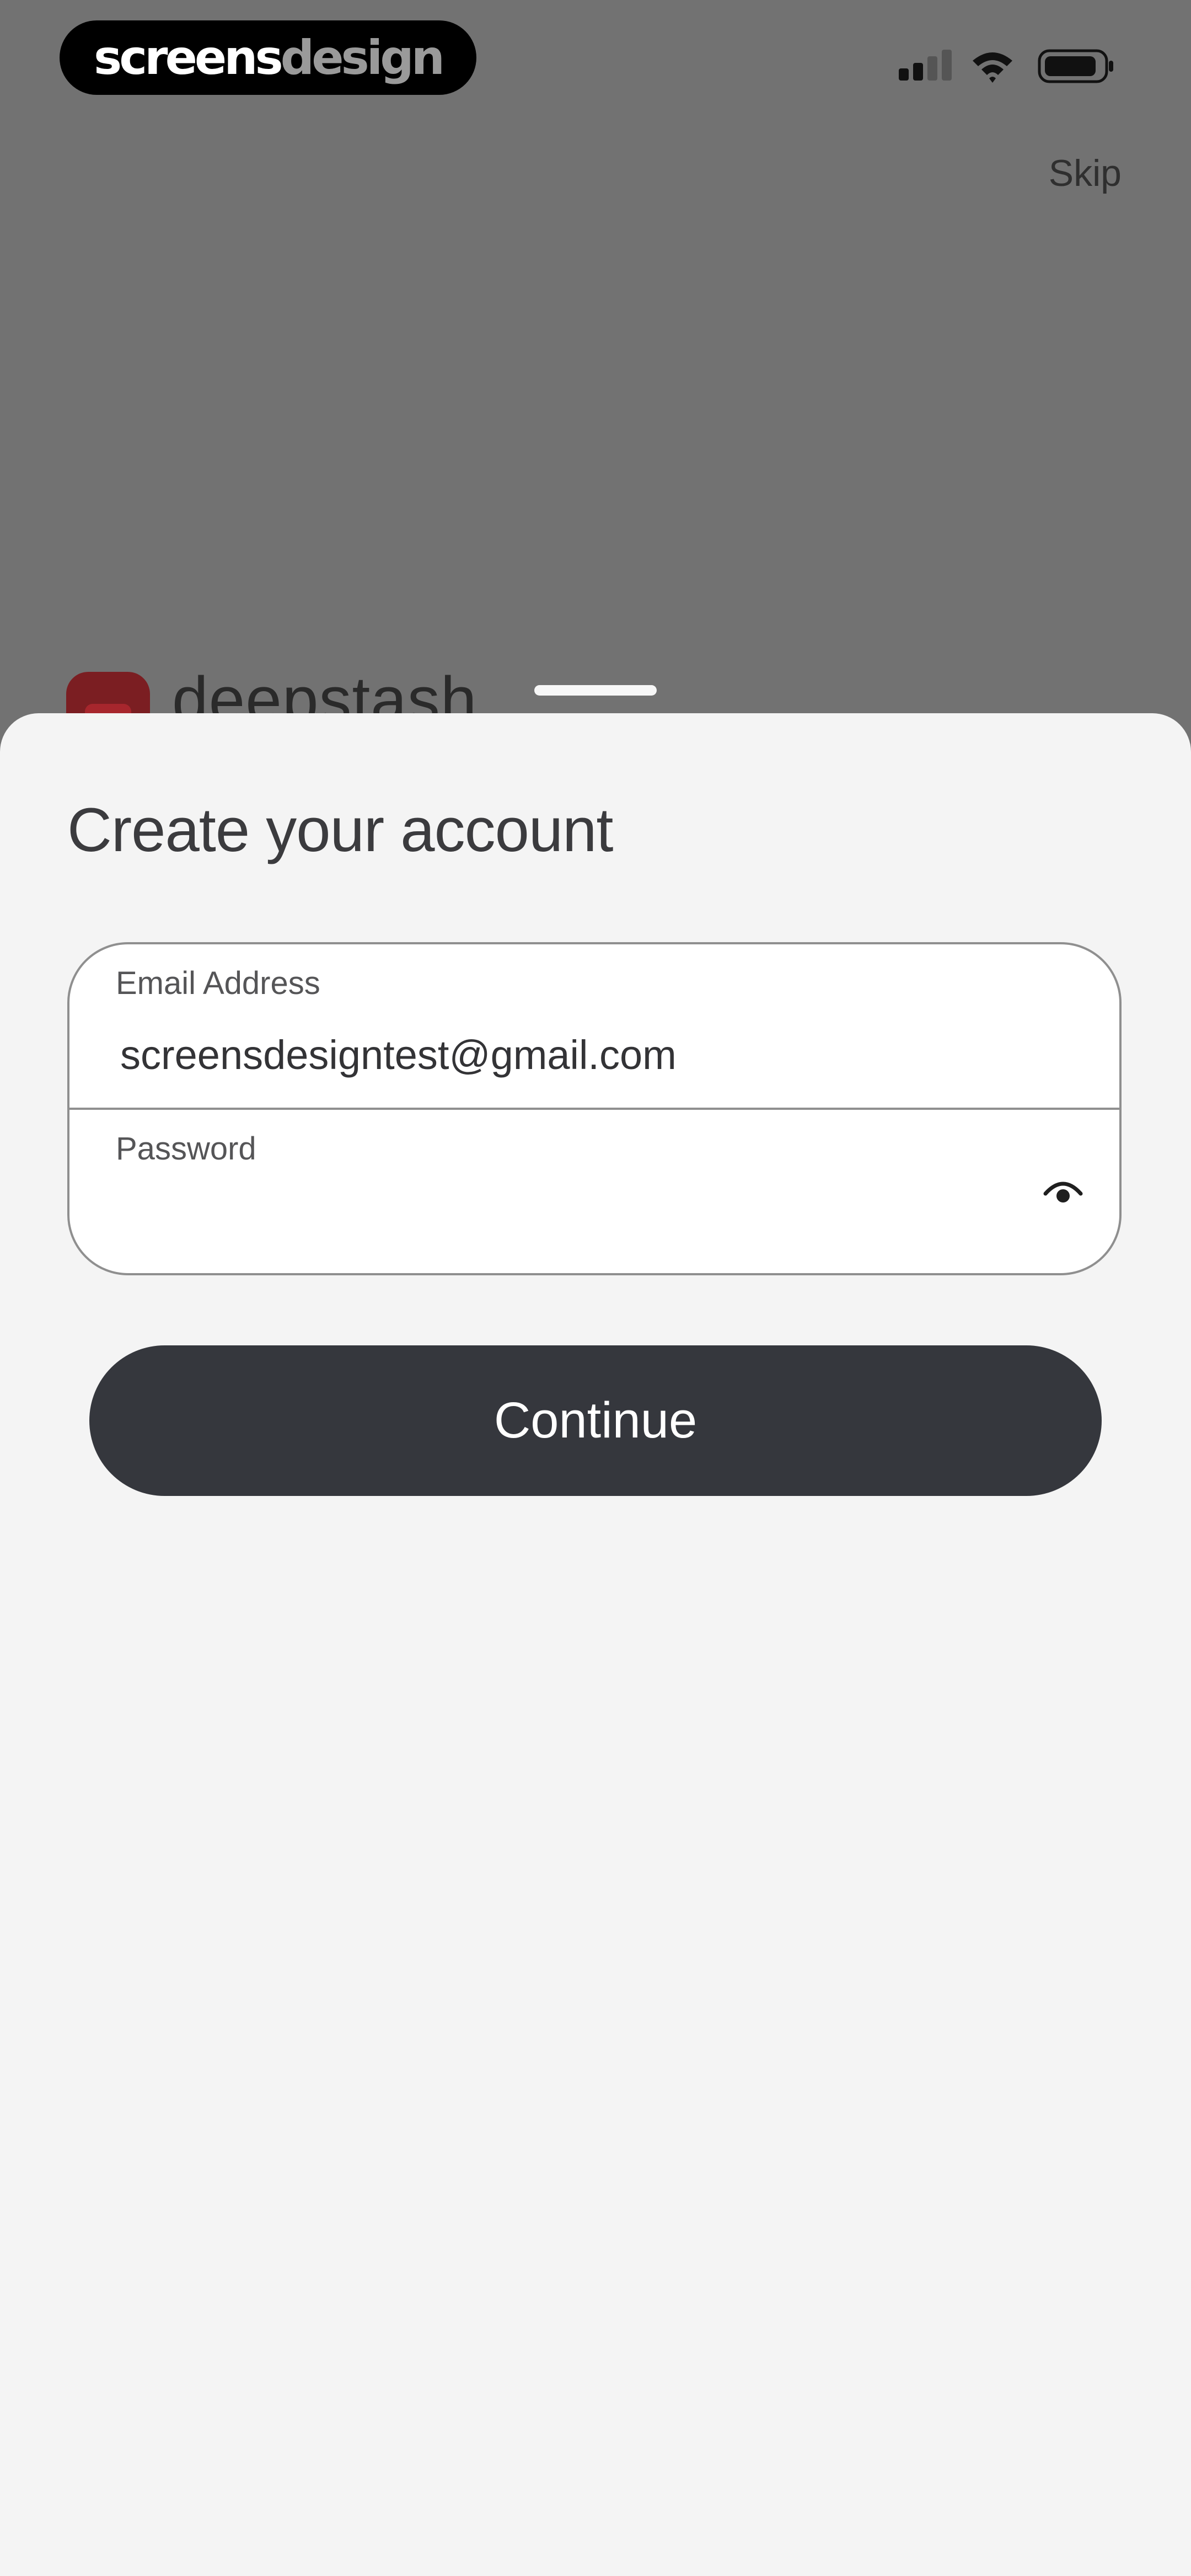 The width and height of the screenshot is (1191, 2576). What do you see at coordinates (189, 57) in the screenshot?
I see `brand-text-primary: screens` at bounding box center [189, 57].